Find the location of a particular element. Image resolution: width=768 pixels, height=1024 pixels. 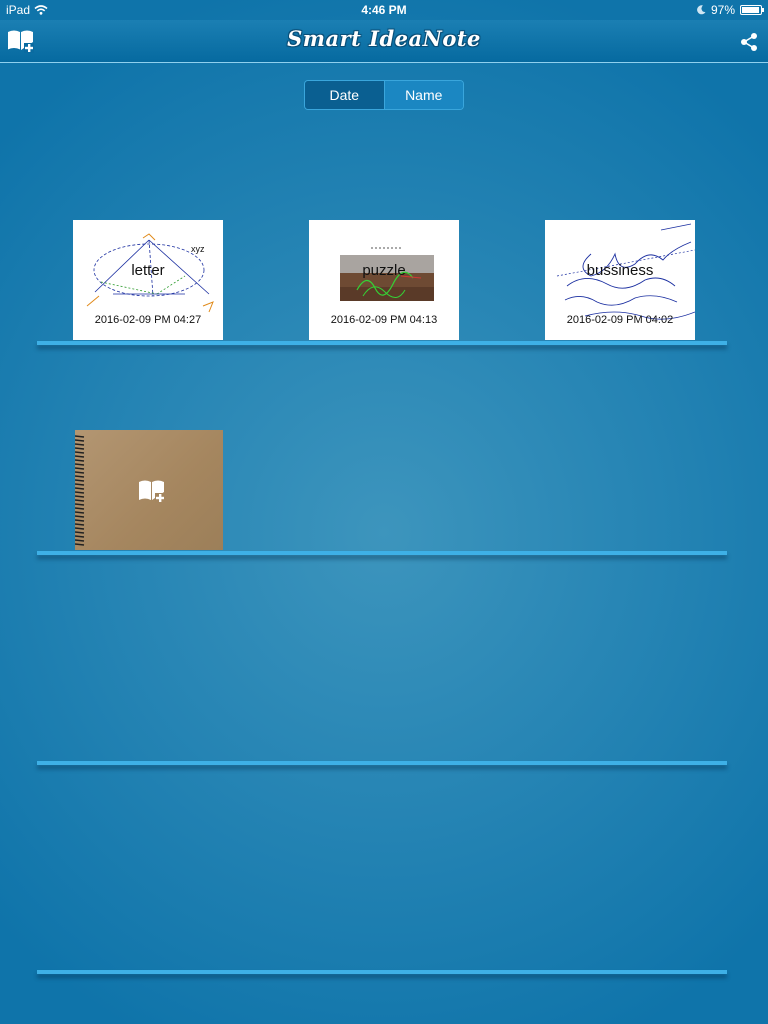

battery-level is located at coordinates (751, 10).